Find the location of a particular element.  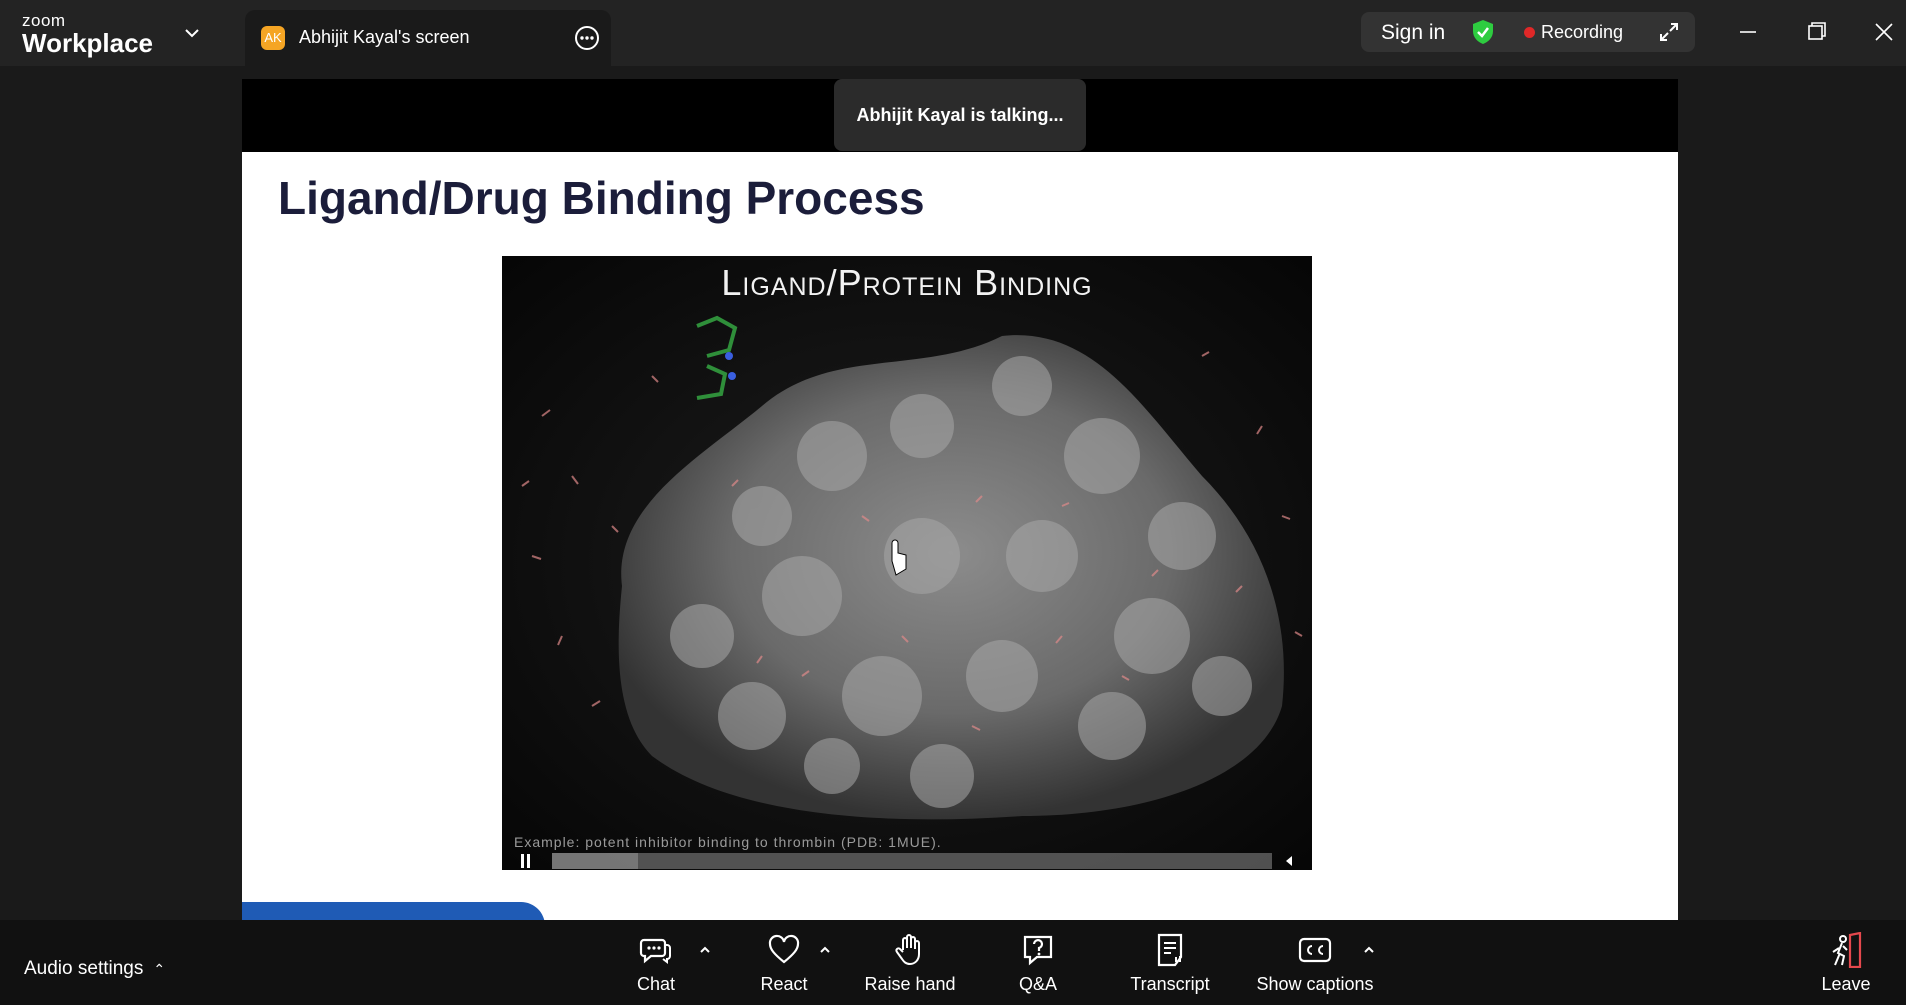

chat-label: Chat is located at coordinates (656, 984).